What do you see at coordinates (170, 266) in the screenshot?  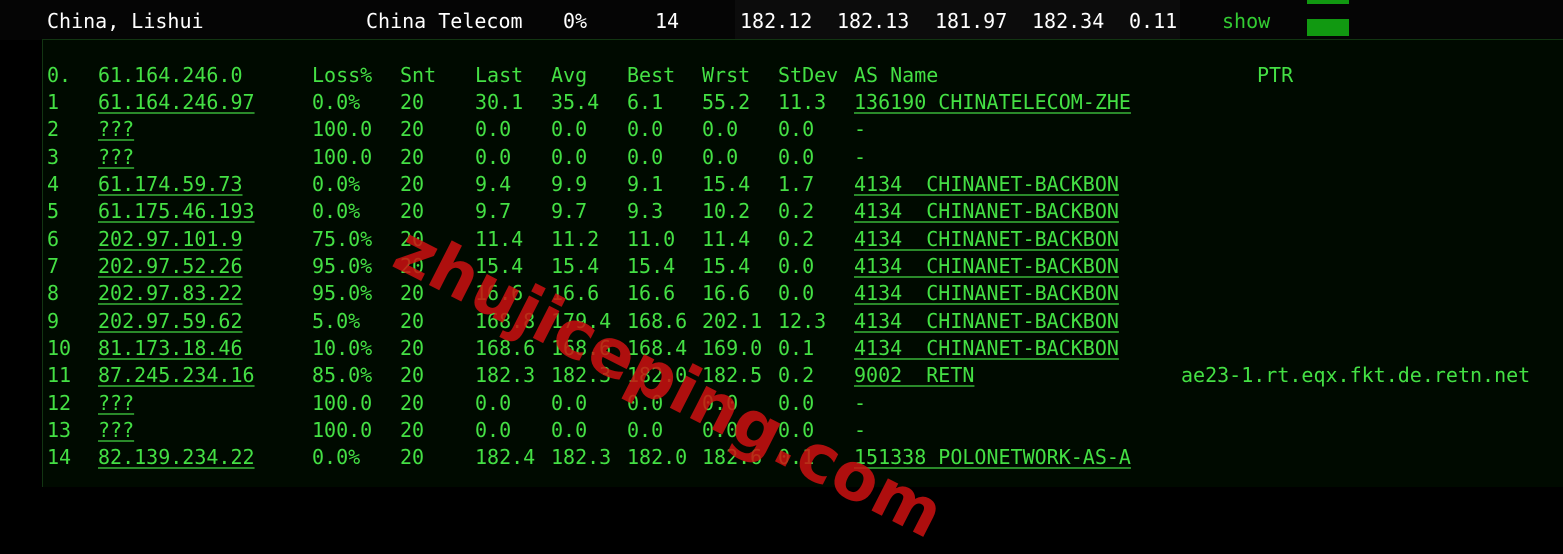 I see `host-link: 202.97.52.26` at bounding box center [170, 266].